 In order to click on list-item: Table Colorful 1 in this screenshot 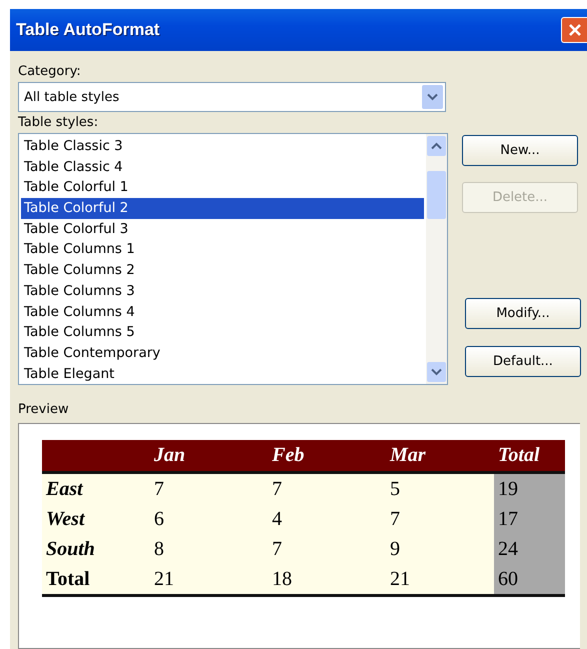, I will do `click(222, 187)`.